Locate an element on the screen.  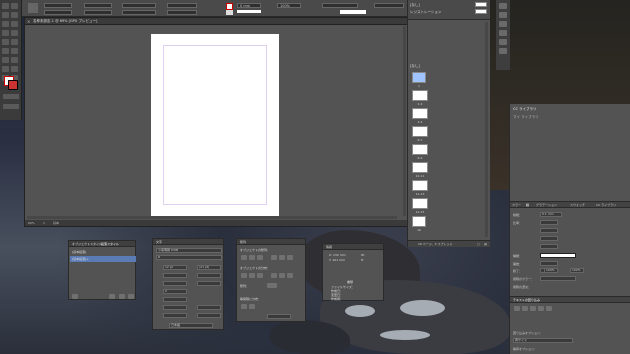
baseline-input is located at coordinates (175, 299).